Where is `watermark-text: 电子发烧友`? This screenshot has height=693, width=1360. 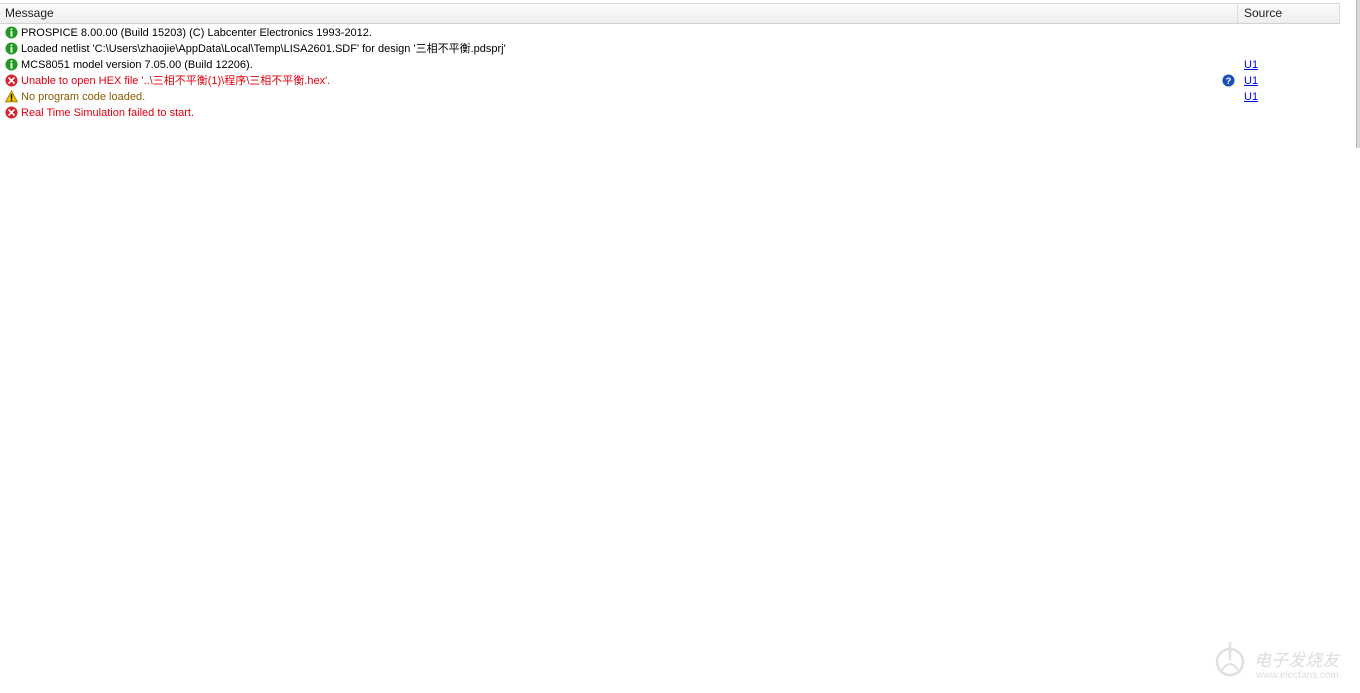
watermark-text: 电子发烧友 is located at coordinates (1296, 661).